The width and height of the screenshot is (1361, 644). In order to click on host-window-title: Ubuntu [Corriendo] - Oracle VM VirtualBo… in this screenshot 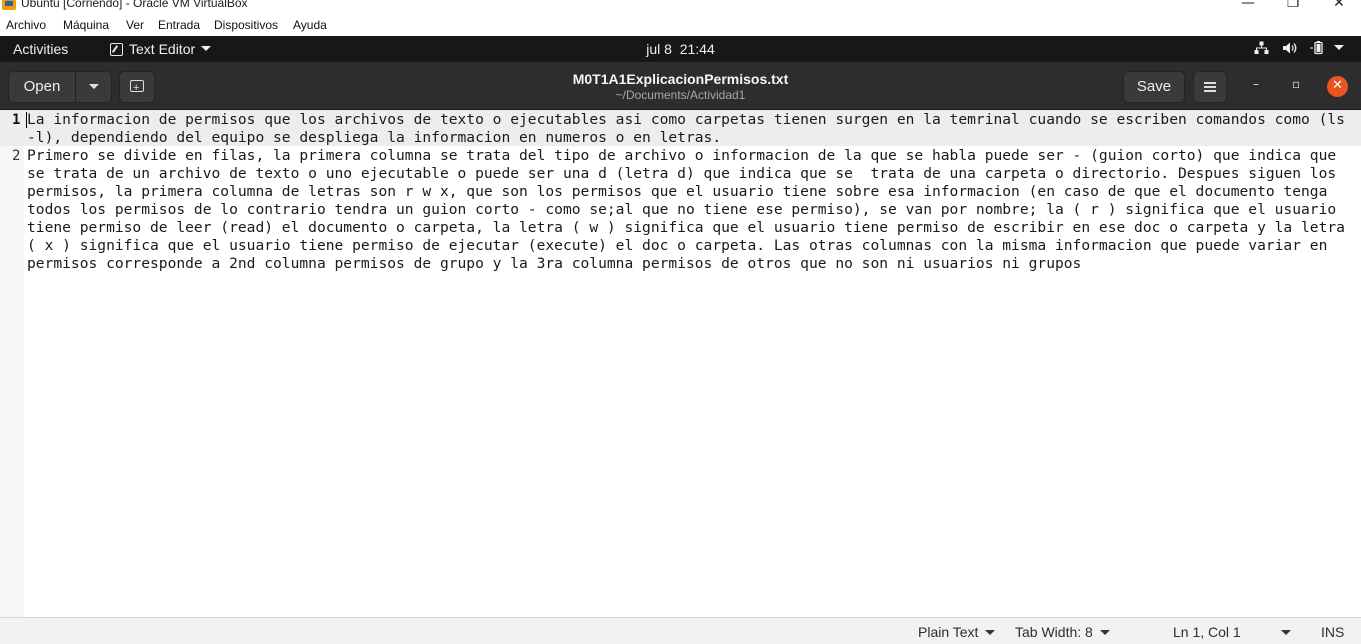, I will do `click(134, 5)`.